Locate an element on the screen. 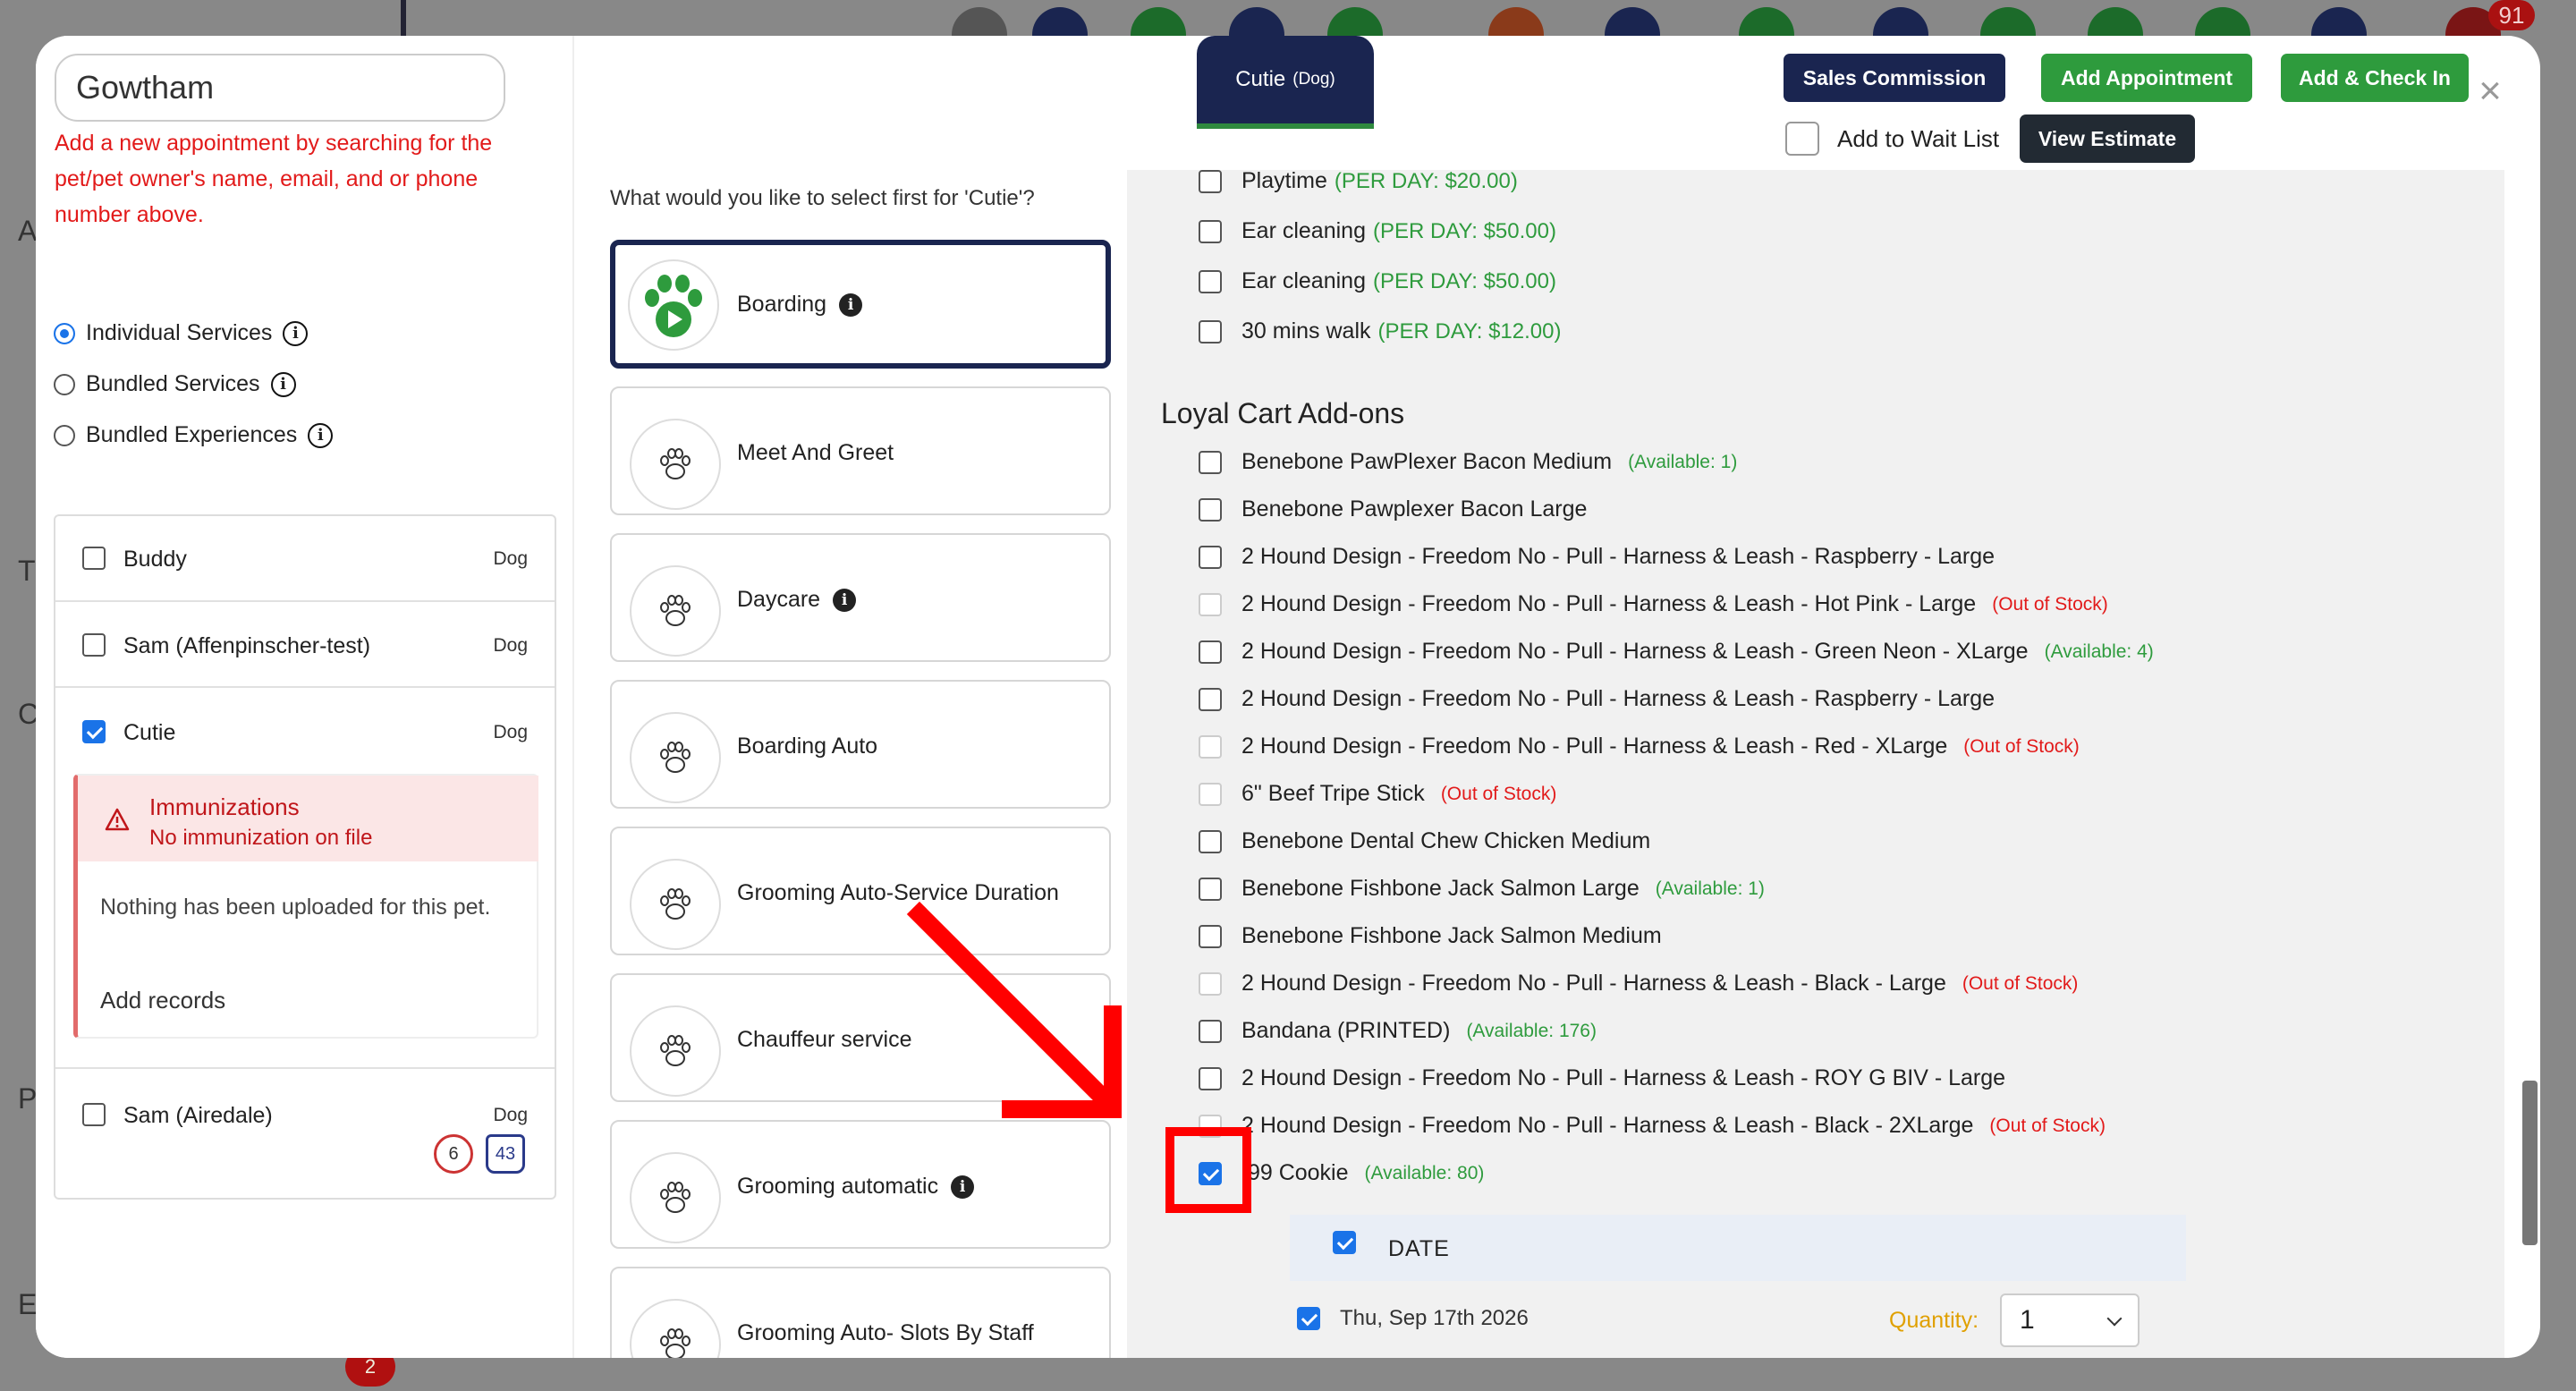 This screenshot has width=2576, height=1391. date-row: Thu, Sep 17th 2026 is located at coordinates (1413, 1318).